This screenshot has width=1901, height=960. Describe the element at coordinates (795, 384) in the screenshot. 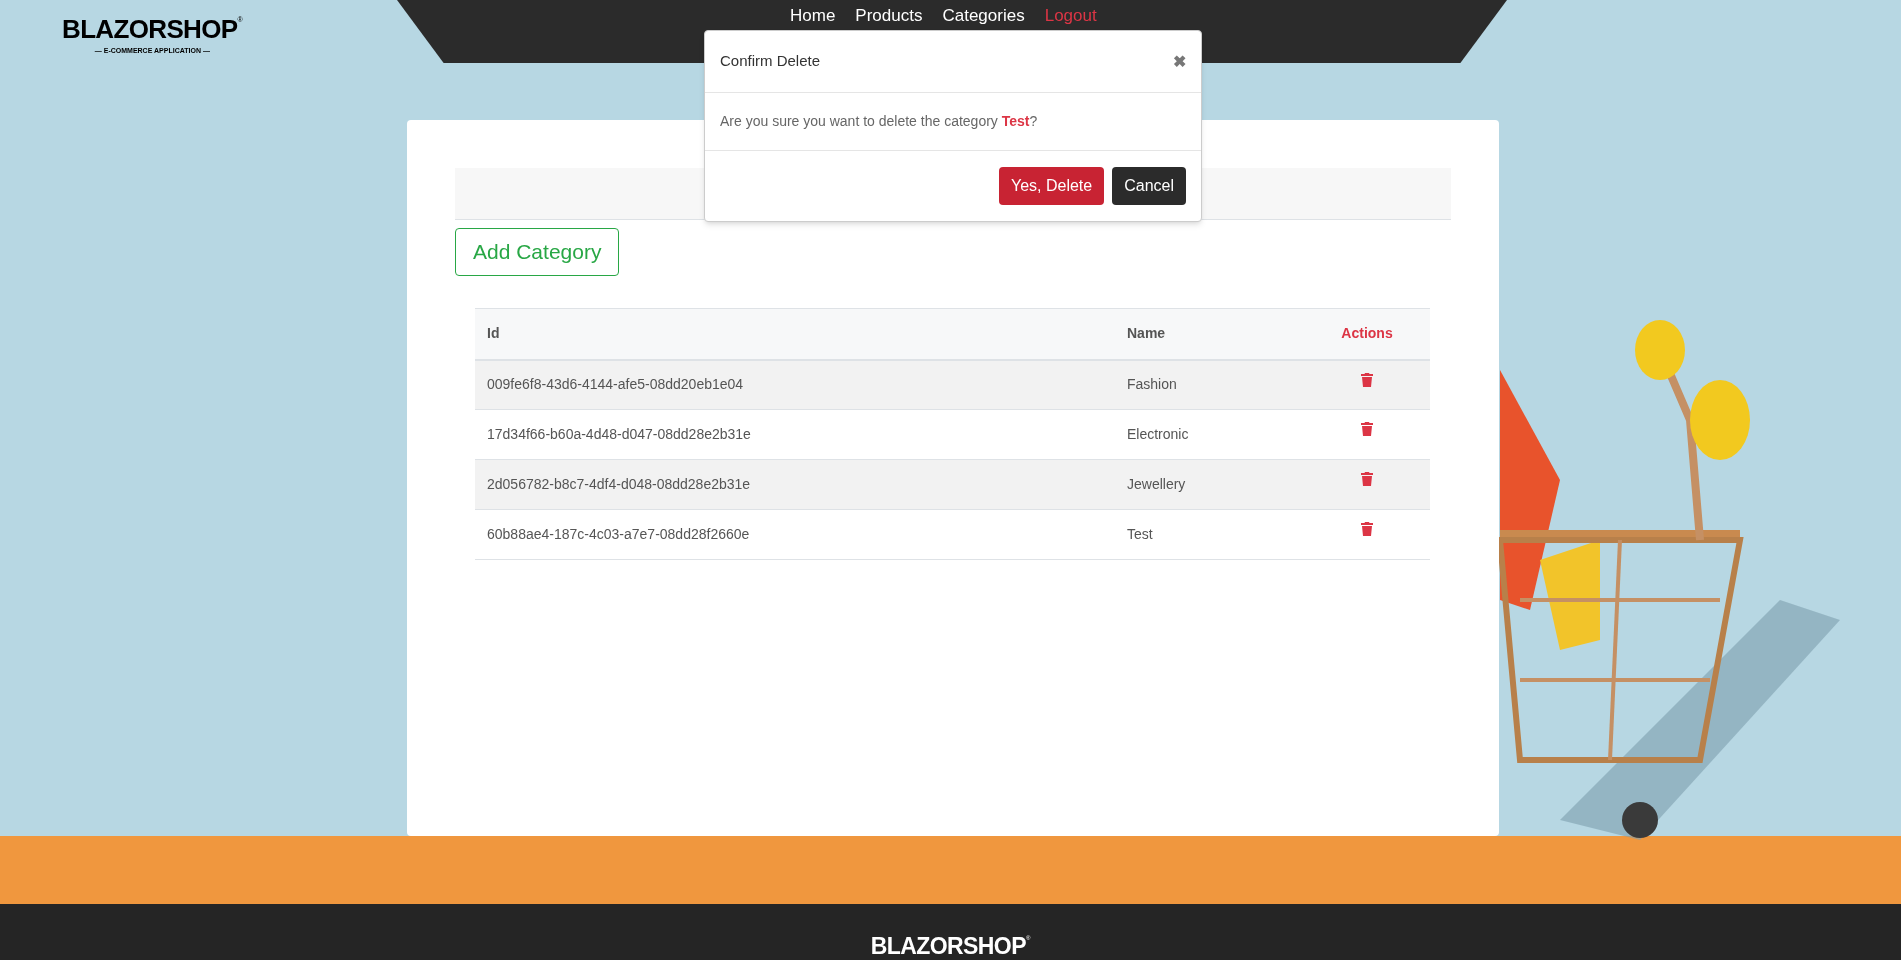

I see `table-cell: 009fe6f8-43d6-4144-afe5-08dd20eb1e04` at that location.